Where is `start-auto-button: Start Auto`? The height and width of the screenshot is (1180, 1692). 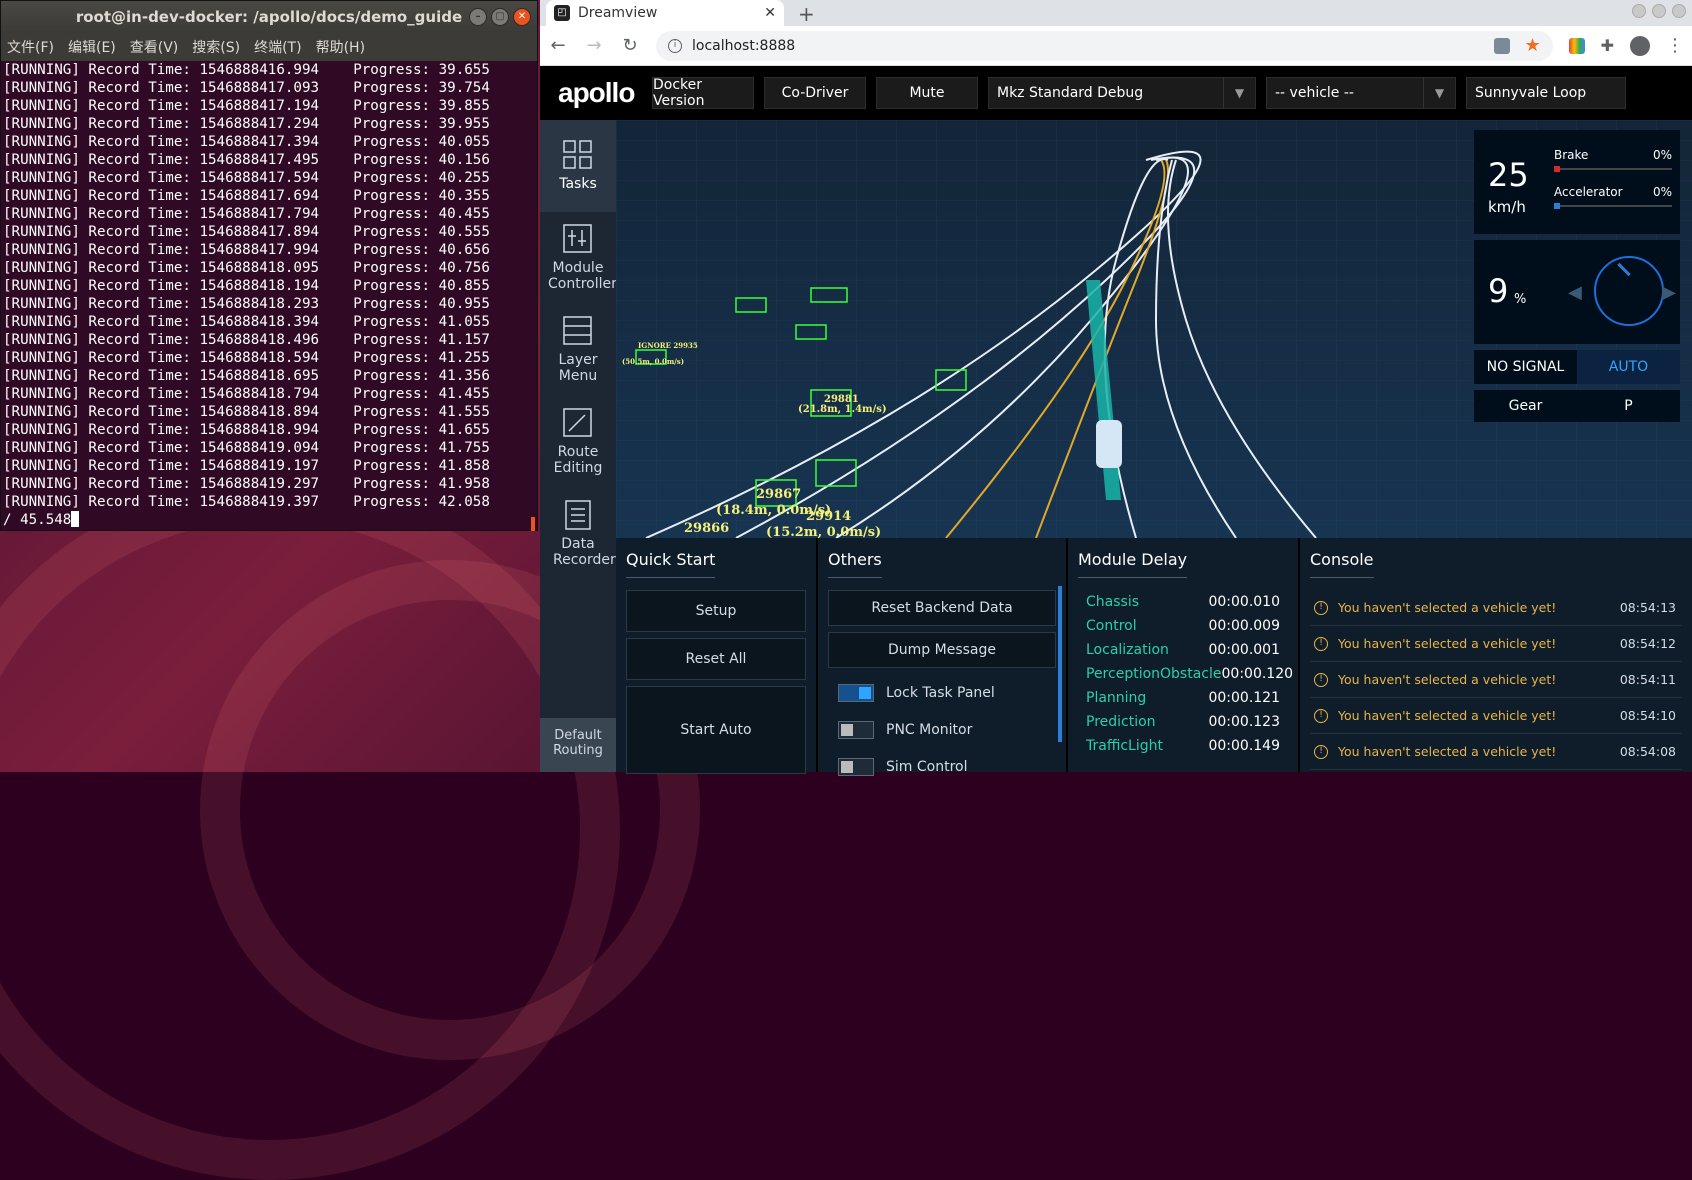 start-auto-button: Start Auto is located at coordinates (716, 730).